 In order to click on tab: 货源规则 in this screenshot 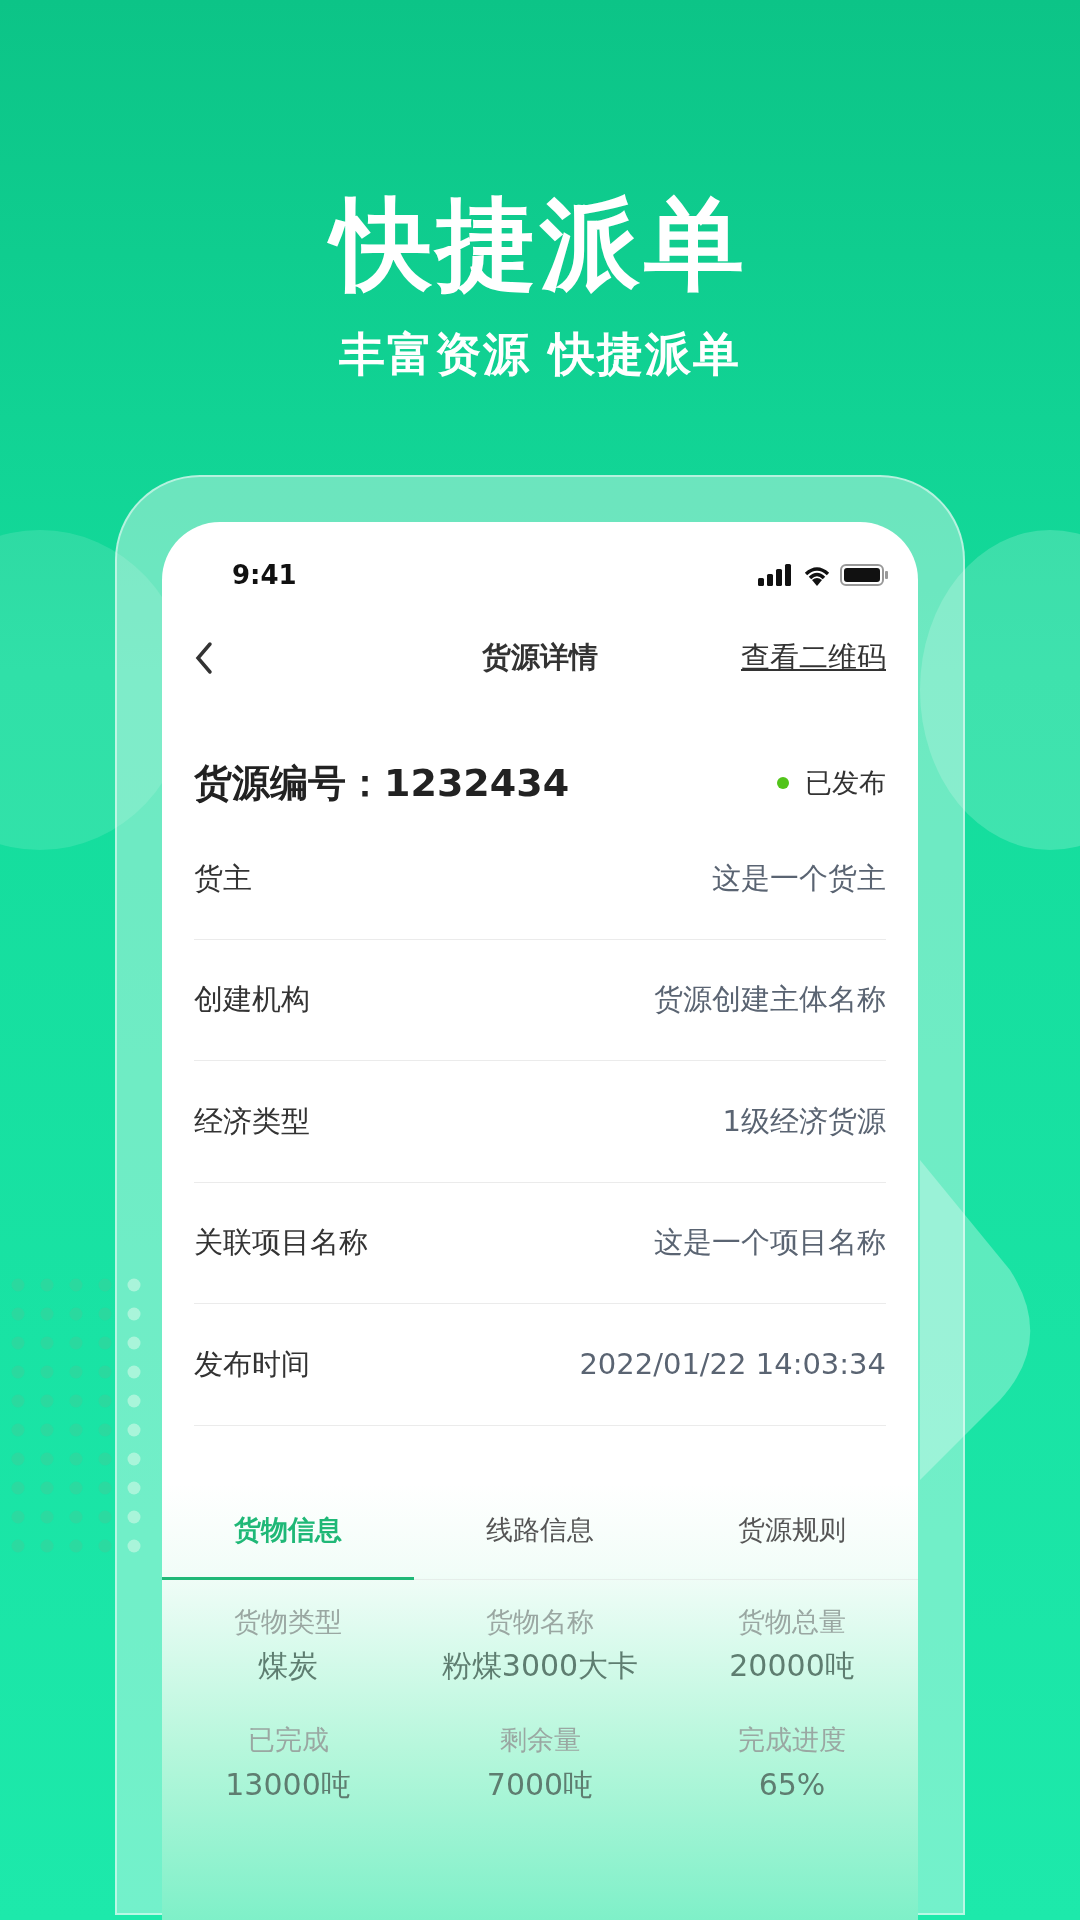, I will do `click(792, 1531)`.